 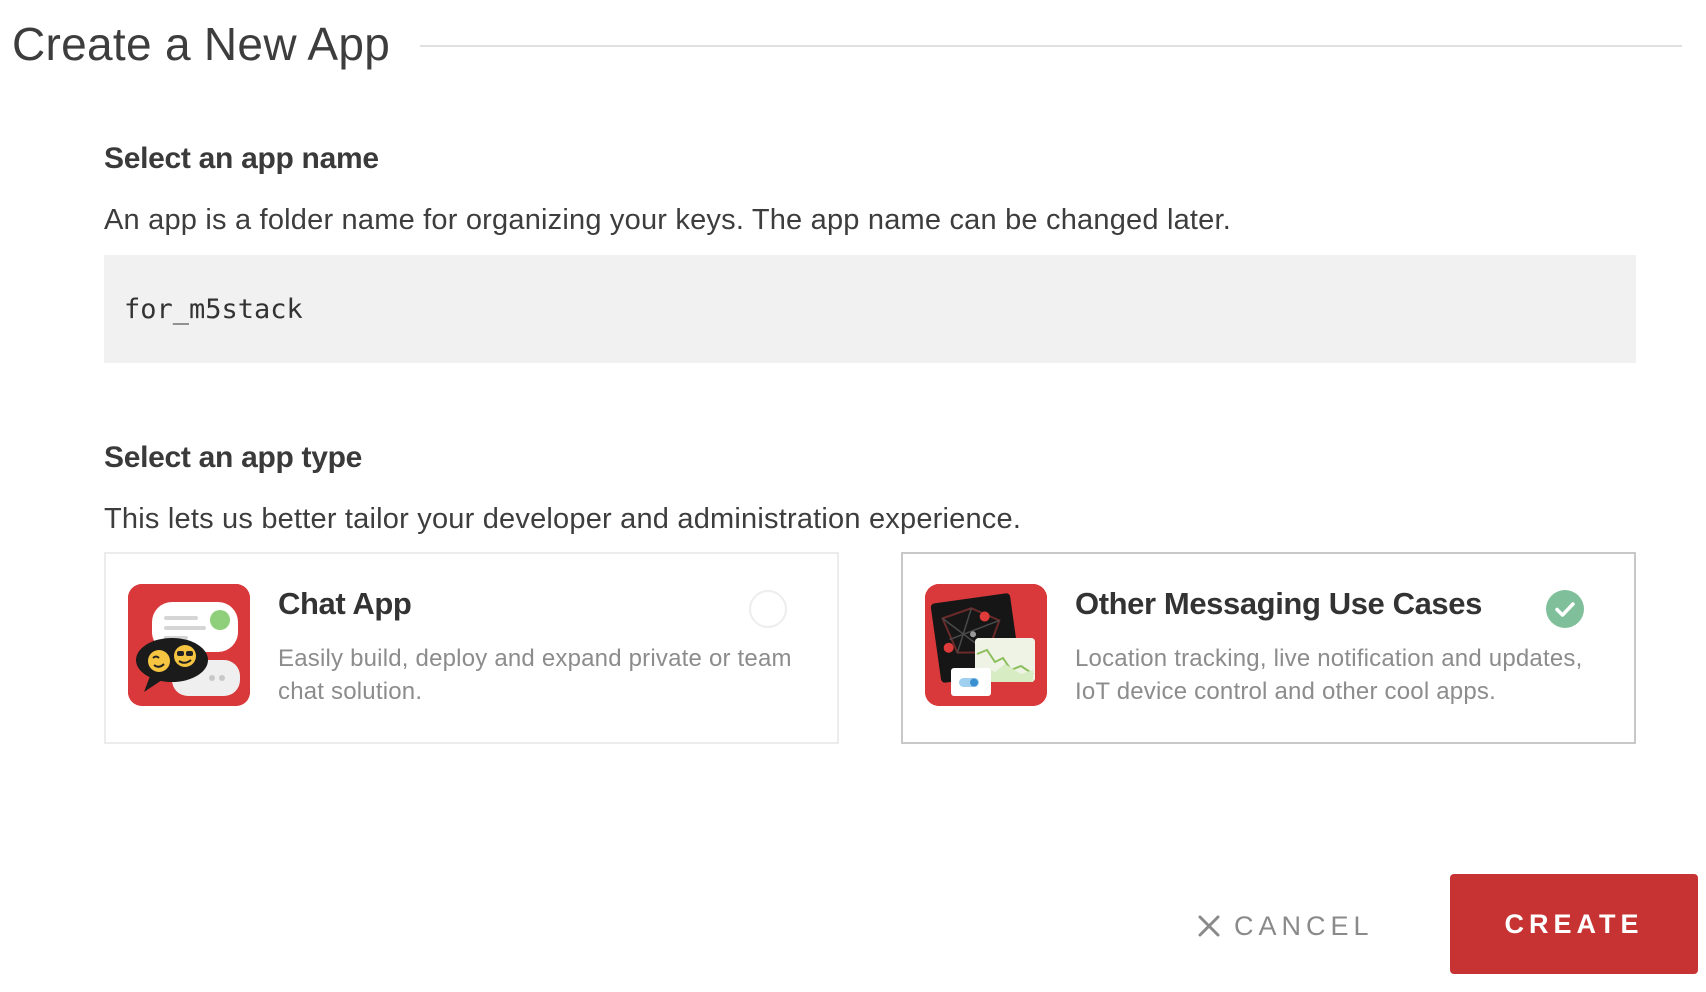 What do you see at coordinates (345, 603) in the screenshot?
I see `chat-app-title: Chat App` at bounding box center [345, 603].